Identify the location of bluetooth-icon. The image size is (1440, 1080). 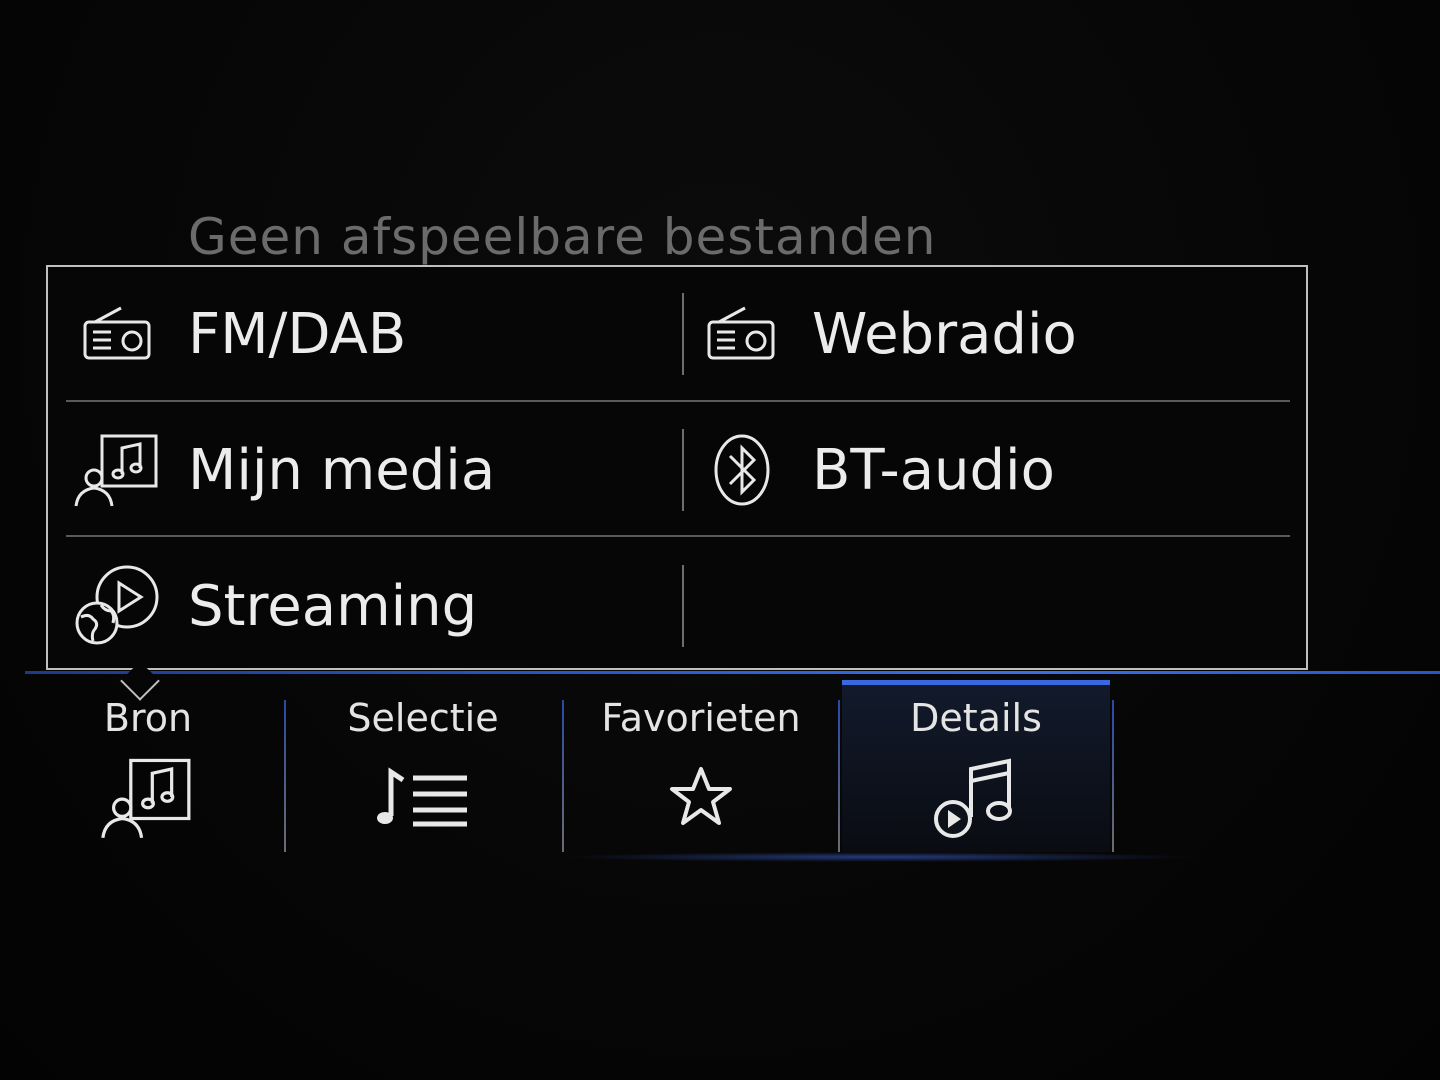
(742, 470).